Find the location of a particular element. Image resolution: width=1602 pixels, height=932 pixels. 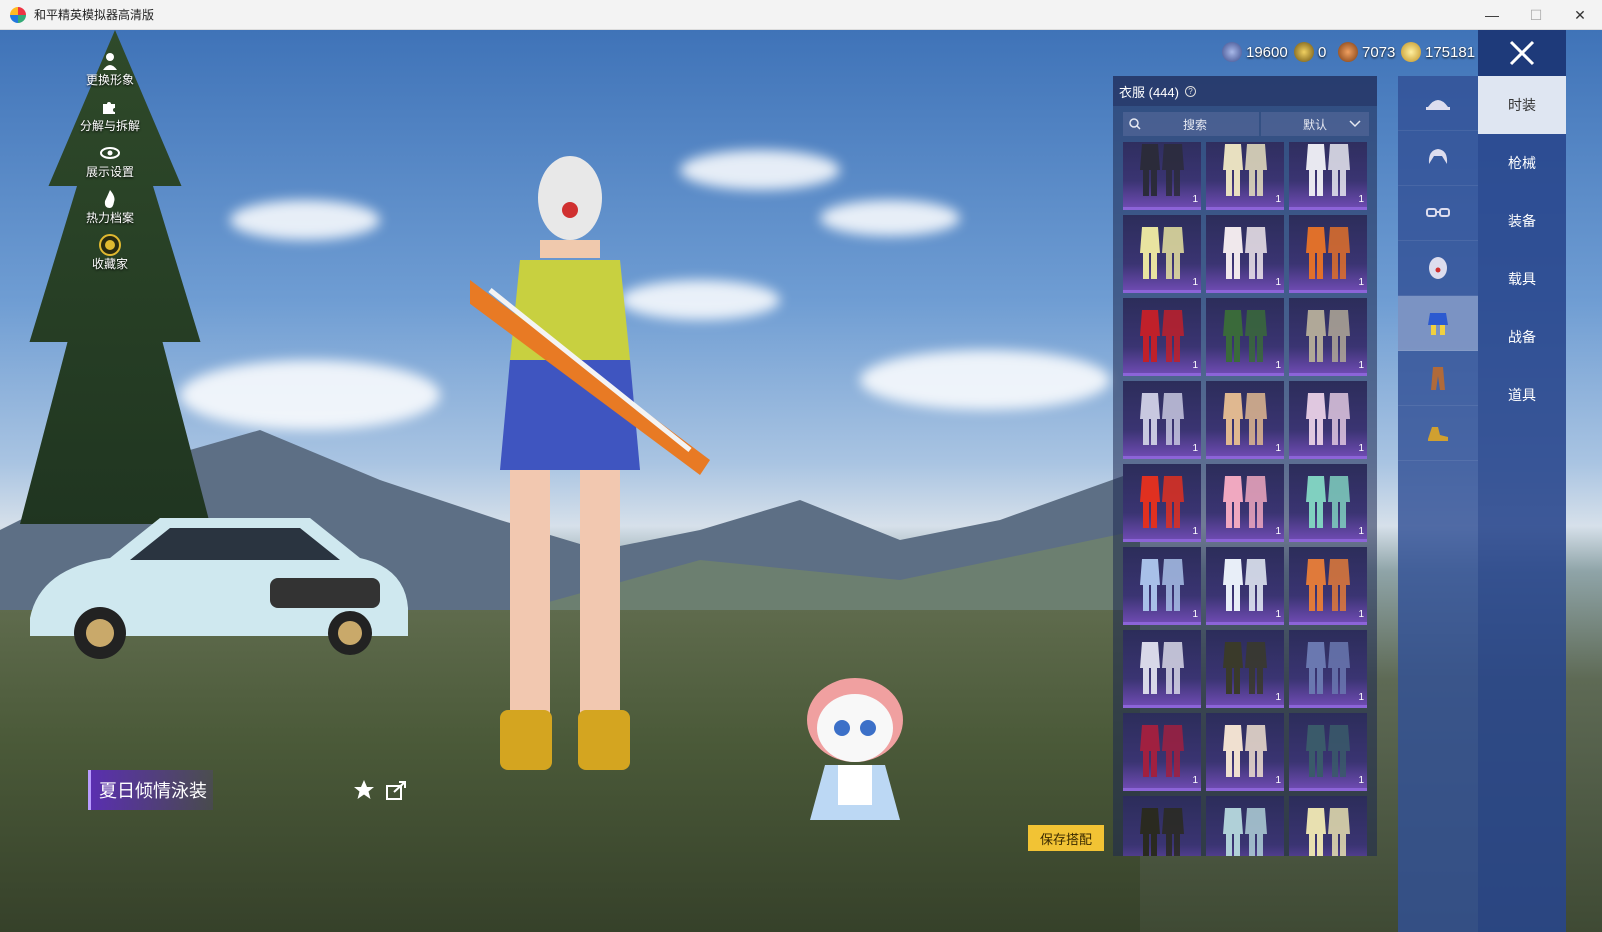

shoes-icon is located at coordinates (1438, 434).